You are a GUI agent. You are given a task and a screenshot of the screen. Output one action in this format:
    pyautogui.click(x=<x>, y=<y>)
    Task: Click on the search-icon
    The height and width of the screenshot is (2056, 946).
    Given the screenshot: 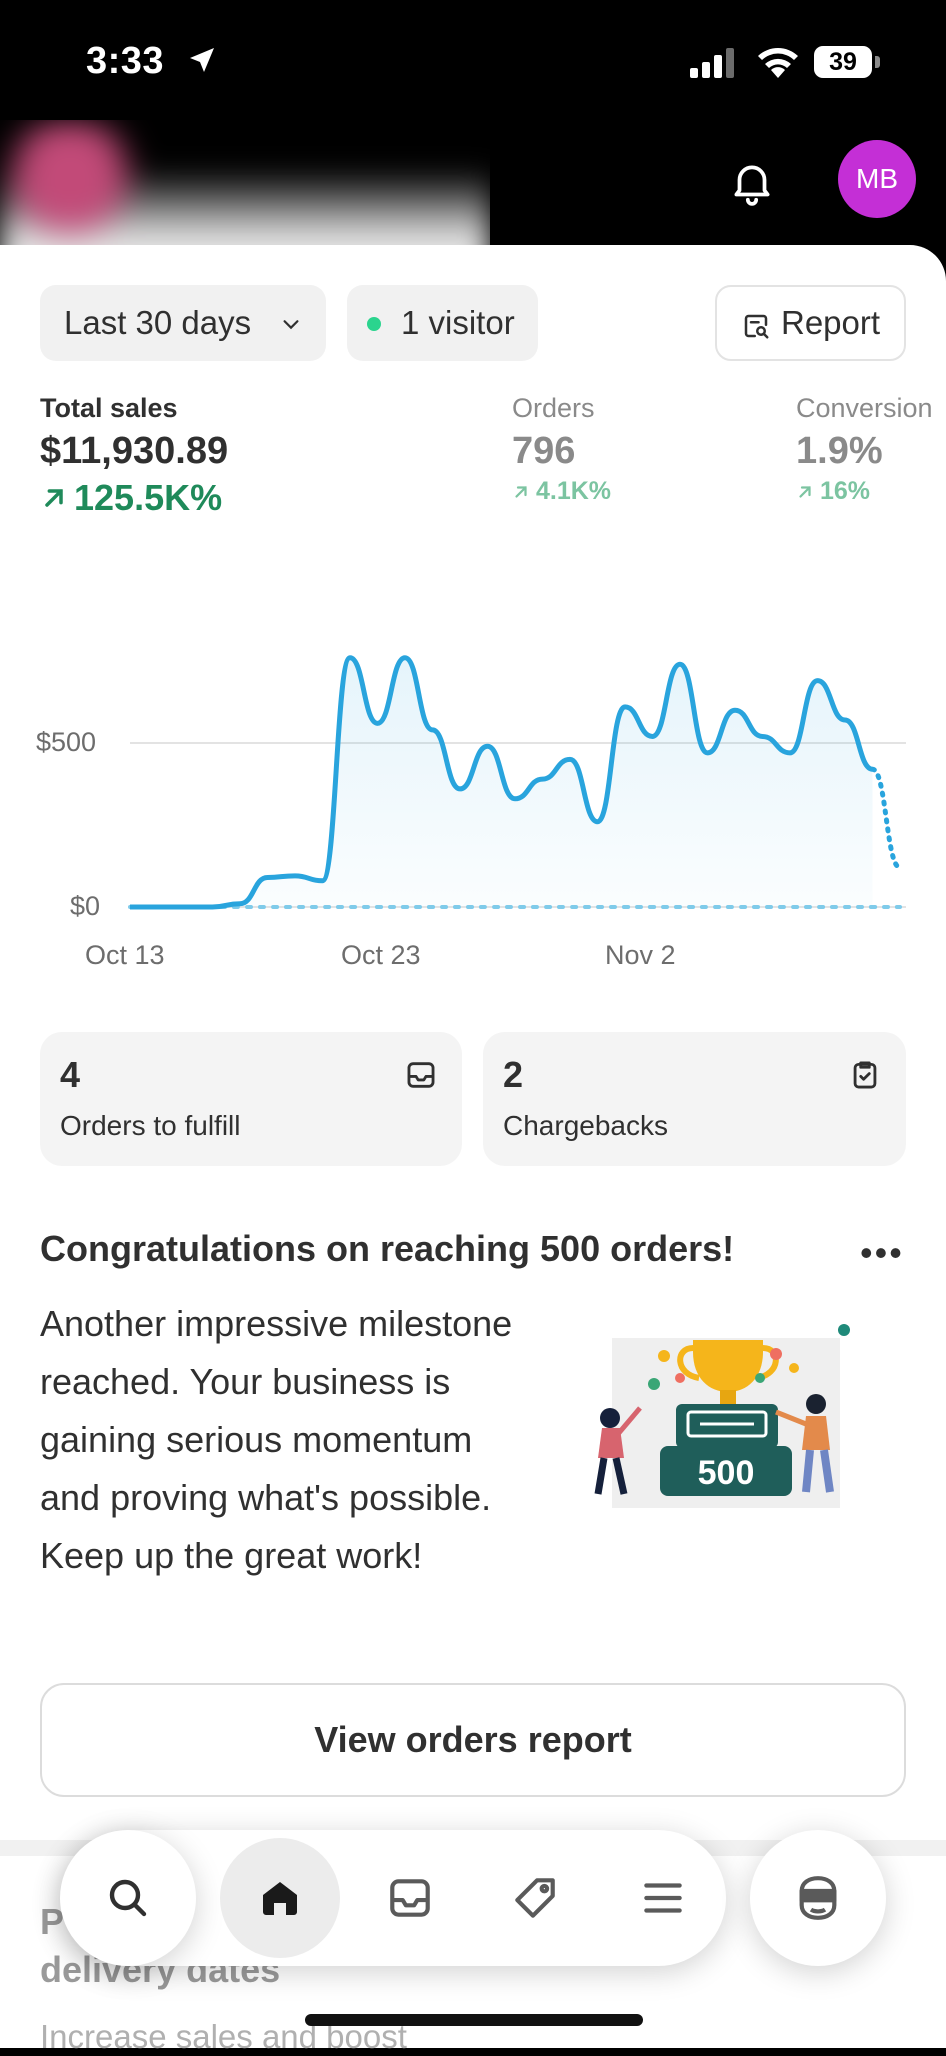 What is the action you would take?
    pyautogui.click(x=128, y=1898)
    